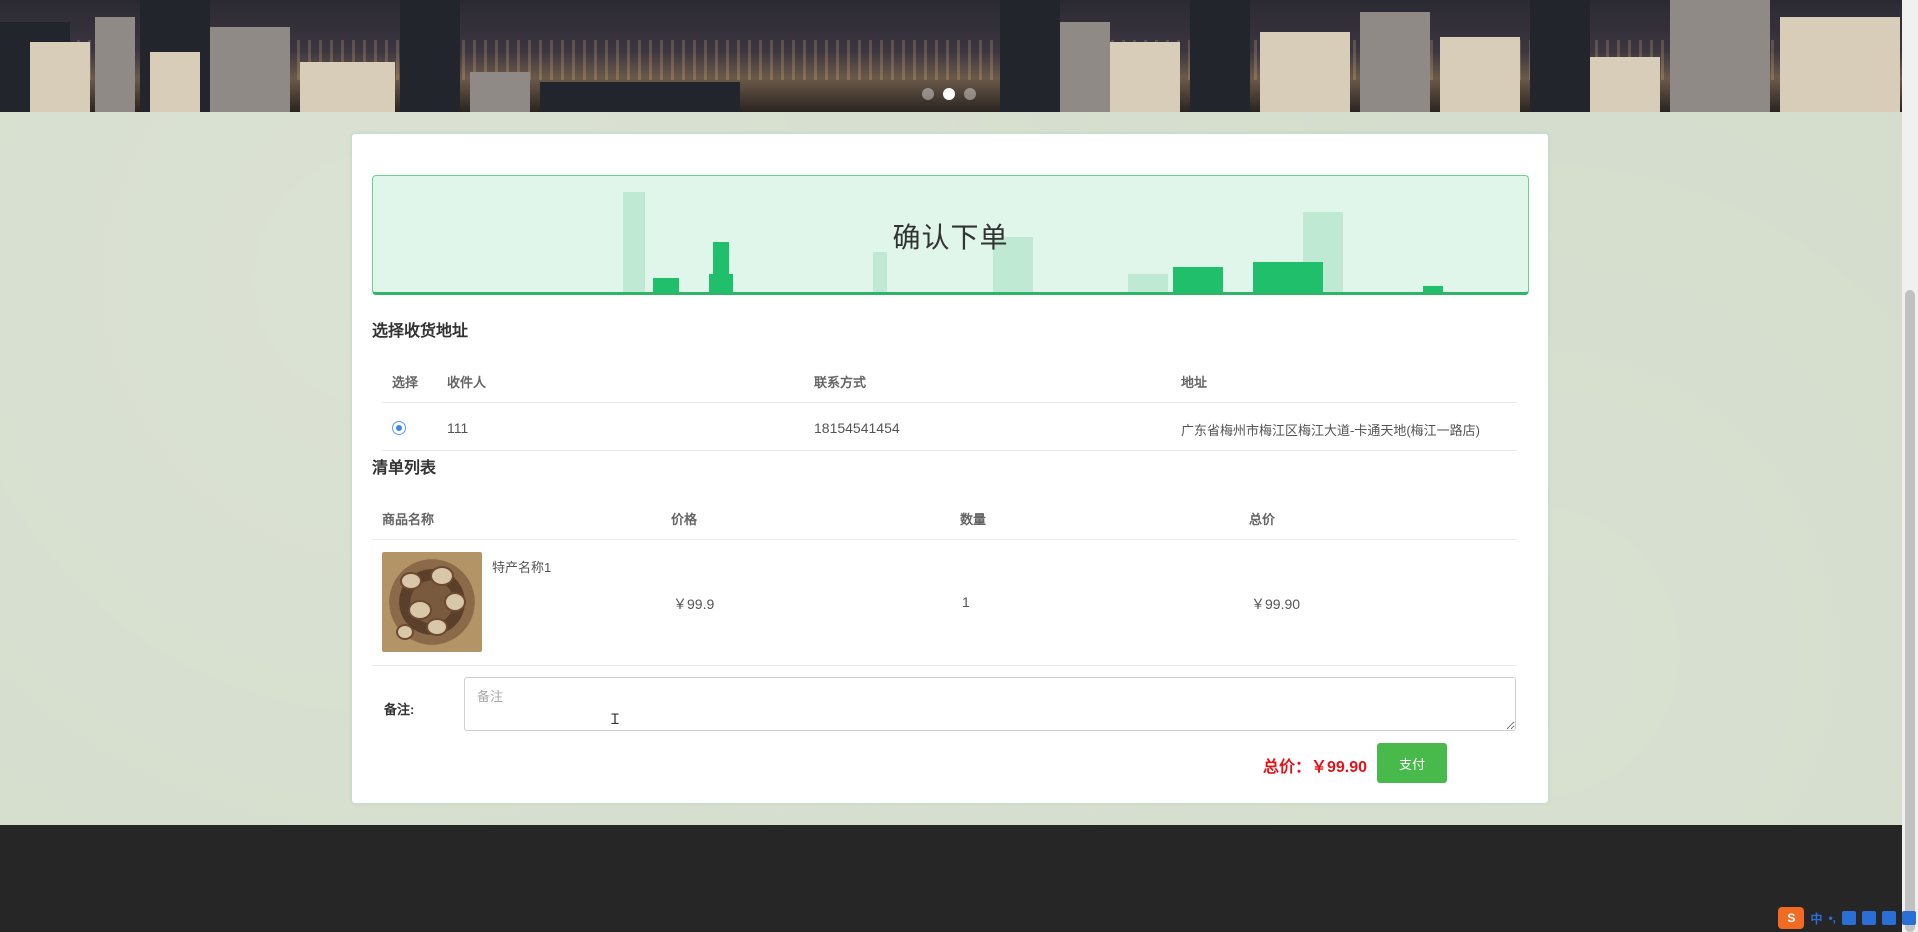  What do you see at coordinates (1262, 519) in the screenshot?
I see `col-total-header: 总价` at bounding box center [1262, 519].